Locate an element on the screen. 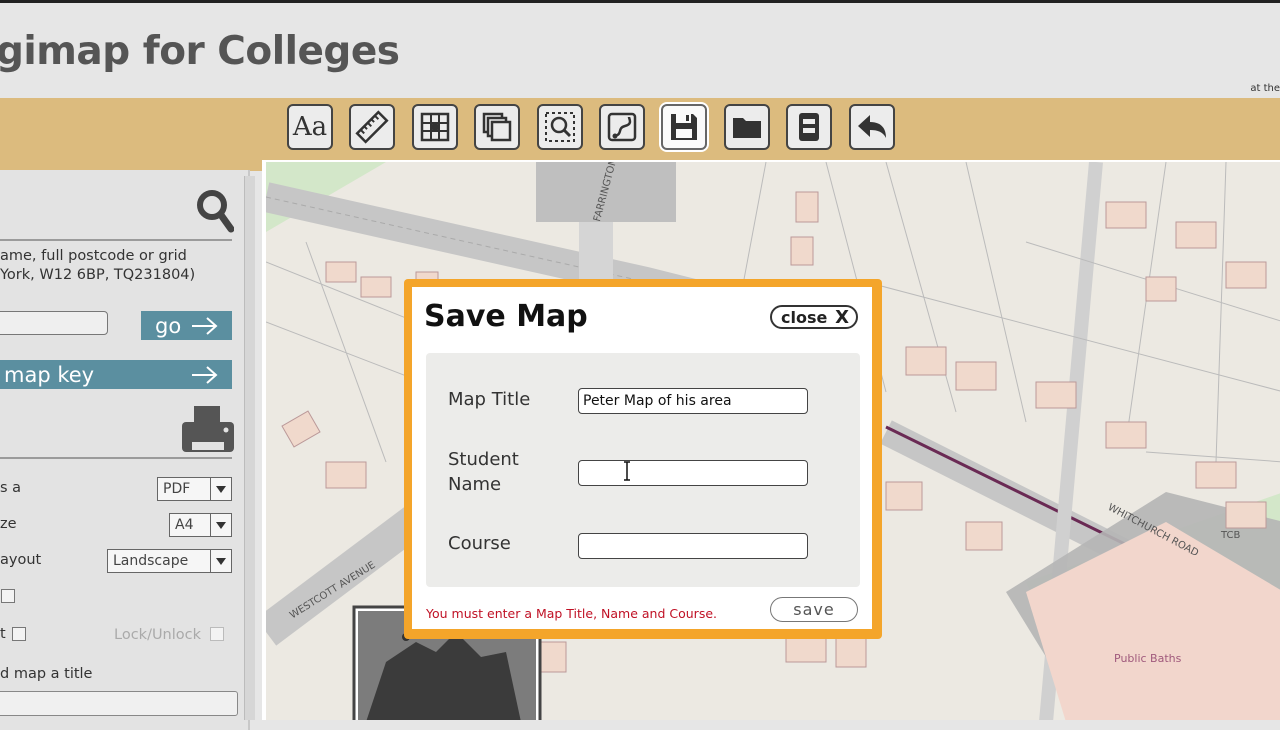 The image size is (1280, 730). back-arrow-icon is located at coordinates (872, 126).